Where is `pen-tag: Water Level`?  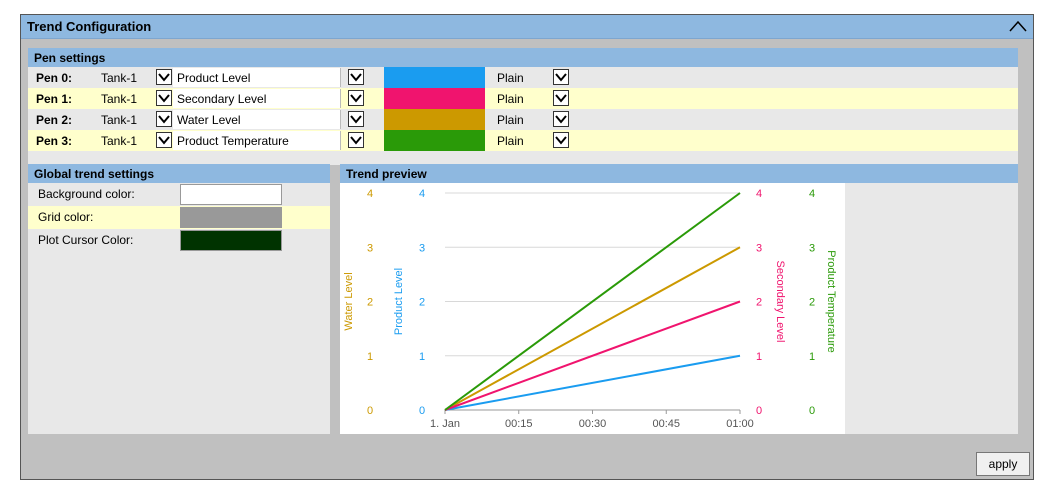
pen-tag: Water Level is located at coordinates (209, 120).